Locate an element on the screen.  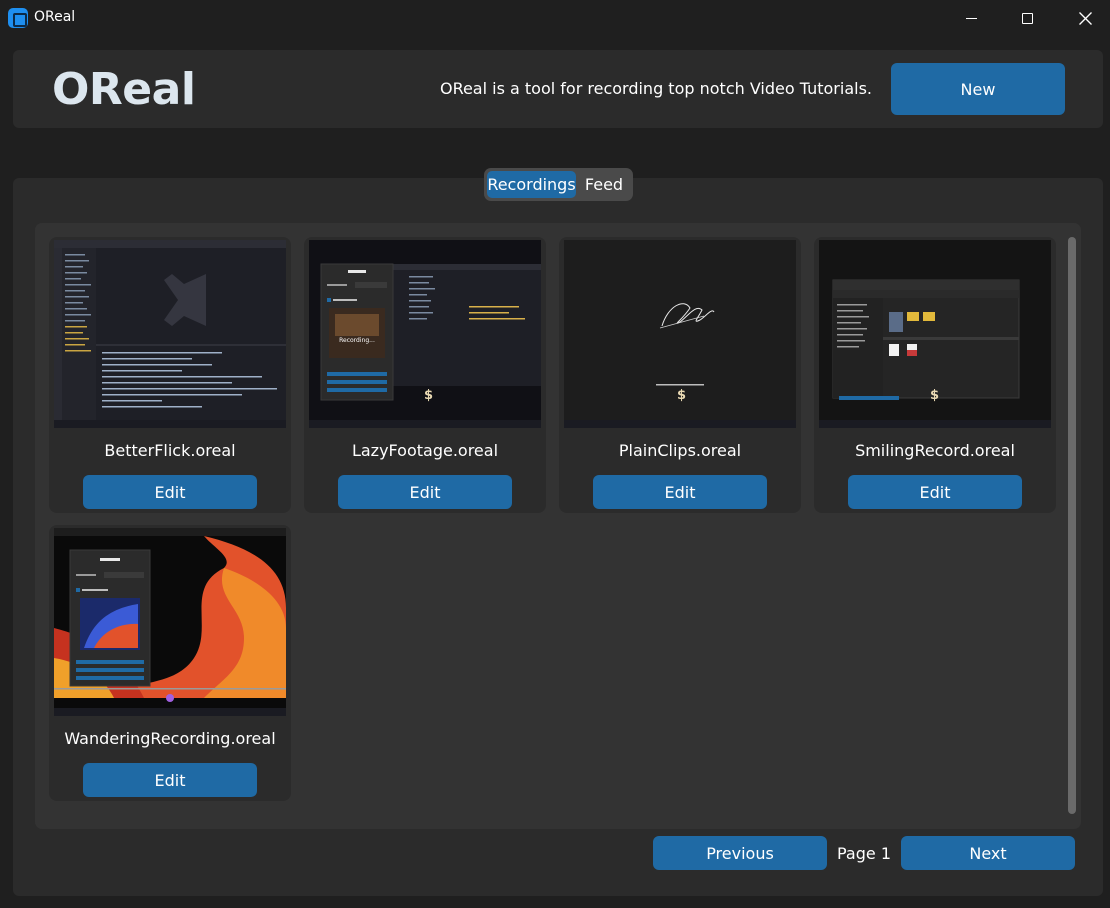
recording-card: Recording... $ LazyFootage.oreal Edit is located at coordinates (425, 375).